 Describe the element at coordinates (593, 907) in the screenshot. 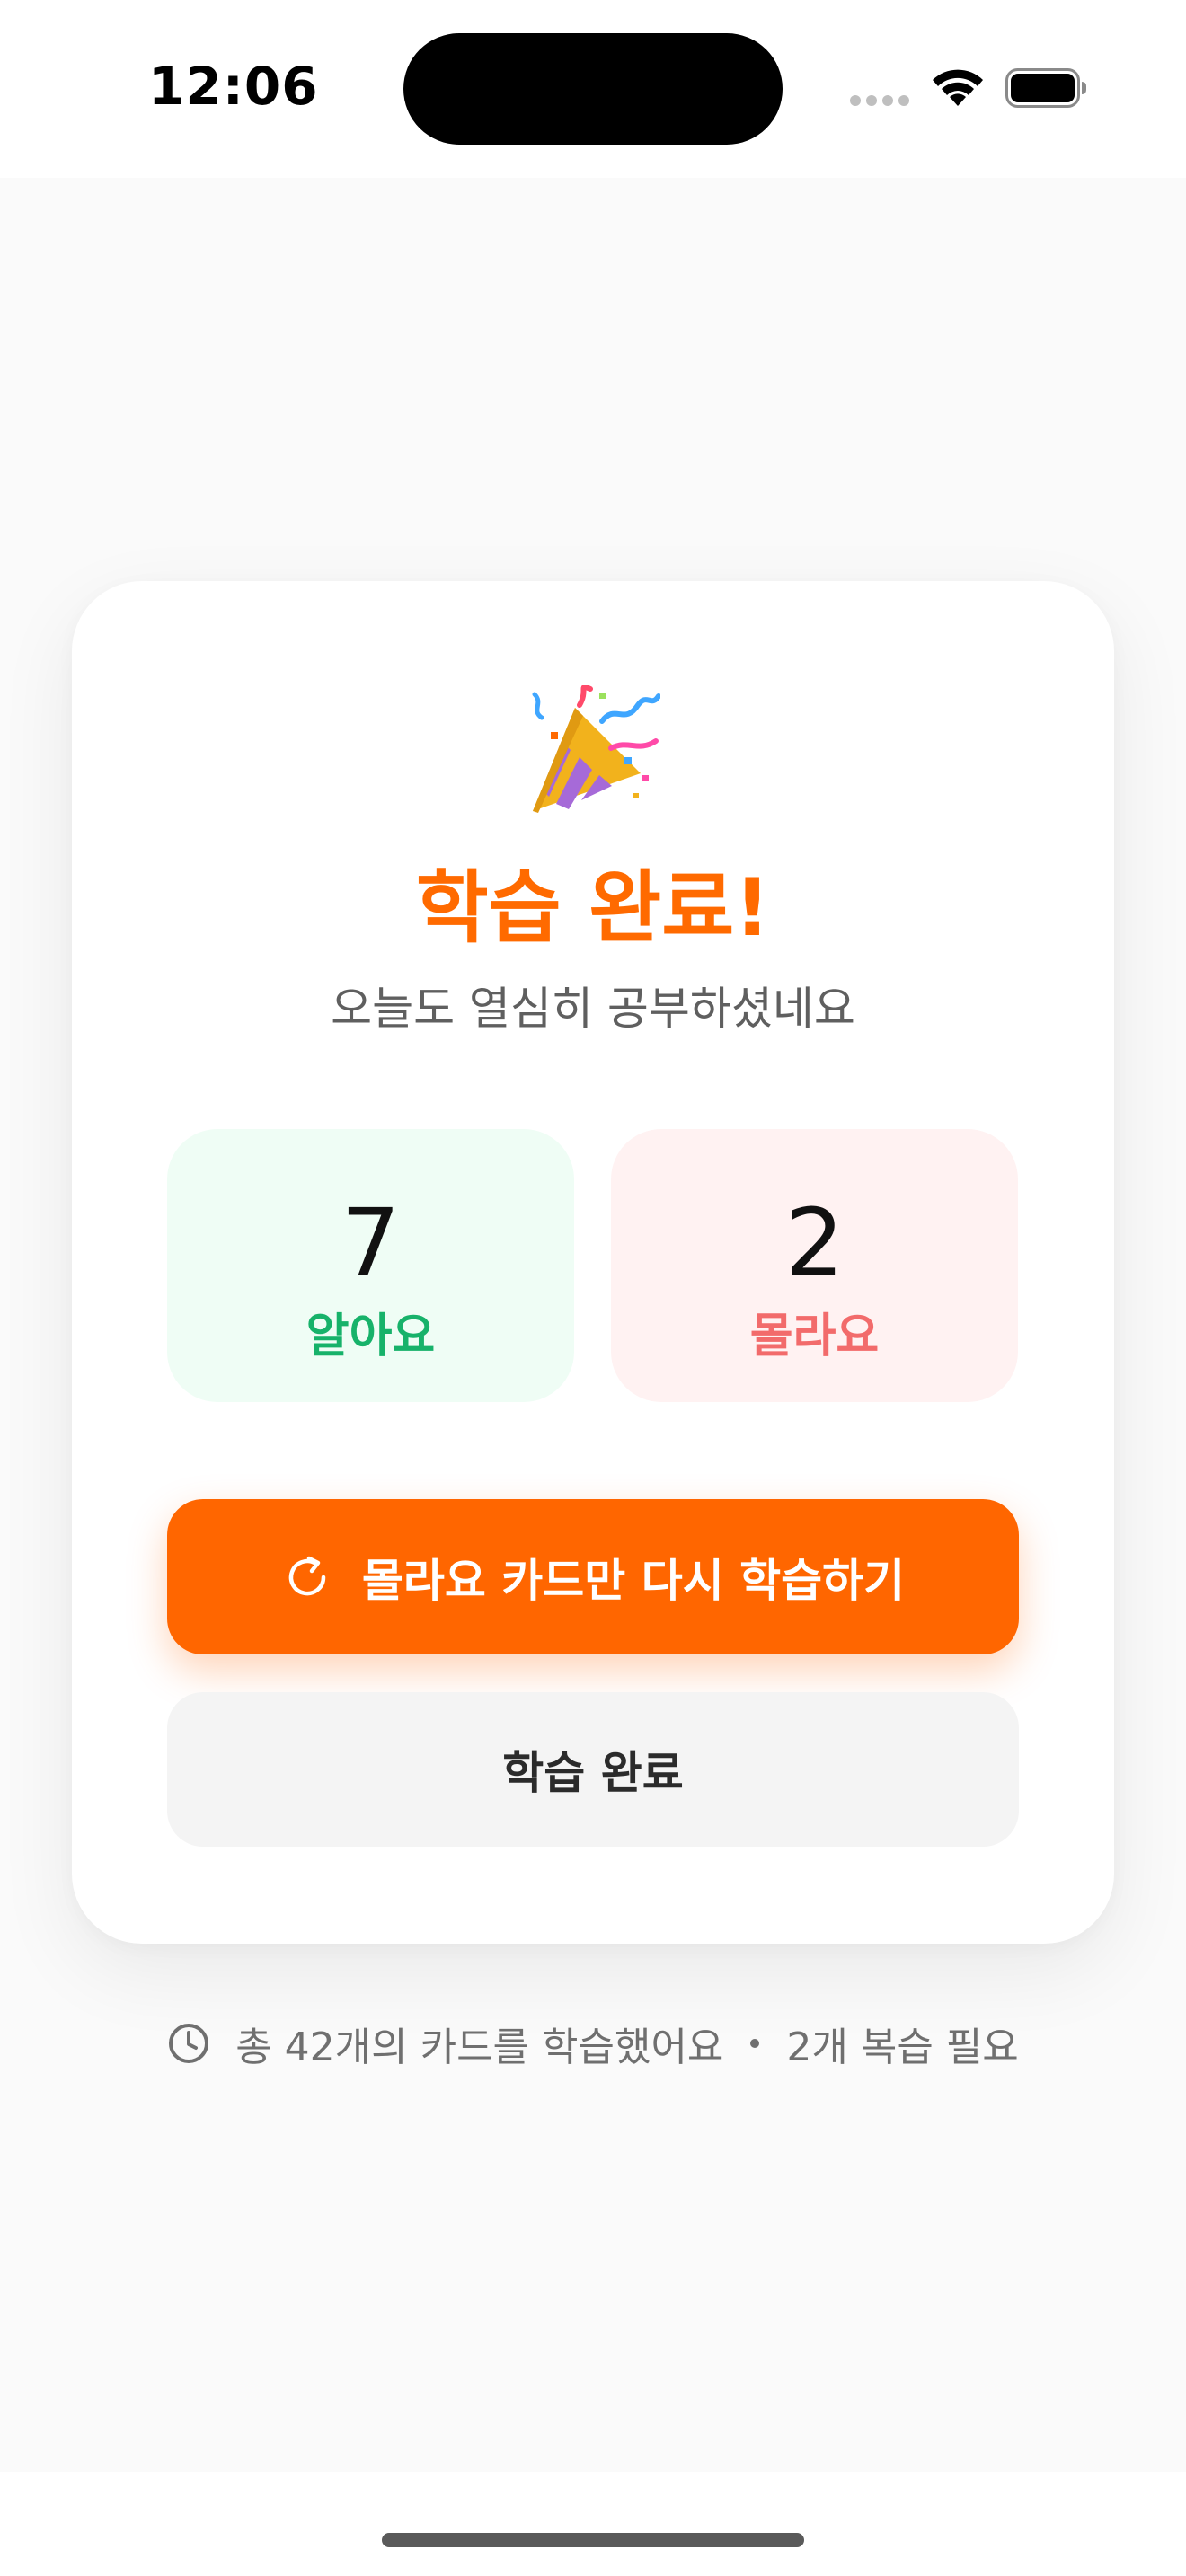

I see `completion-title: 학습 완료!` at that location.